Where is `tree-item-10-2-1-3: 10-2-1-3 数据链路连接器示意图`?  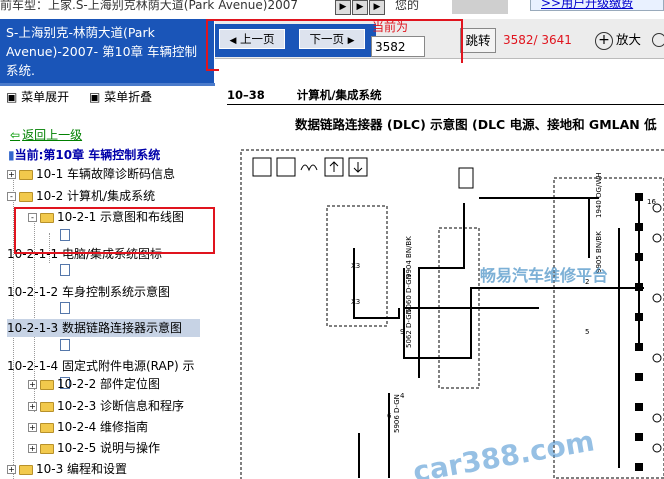 tree-item-10-2-1-3: 10-2-1-3 数据链路连接器示意图 is located at coordinates (103, 328).